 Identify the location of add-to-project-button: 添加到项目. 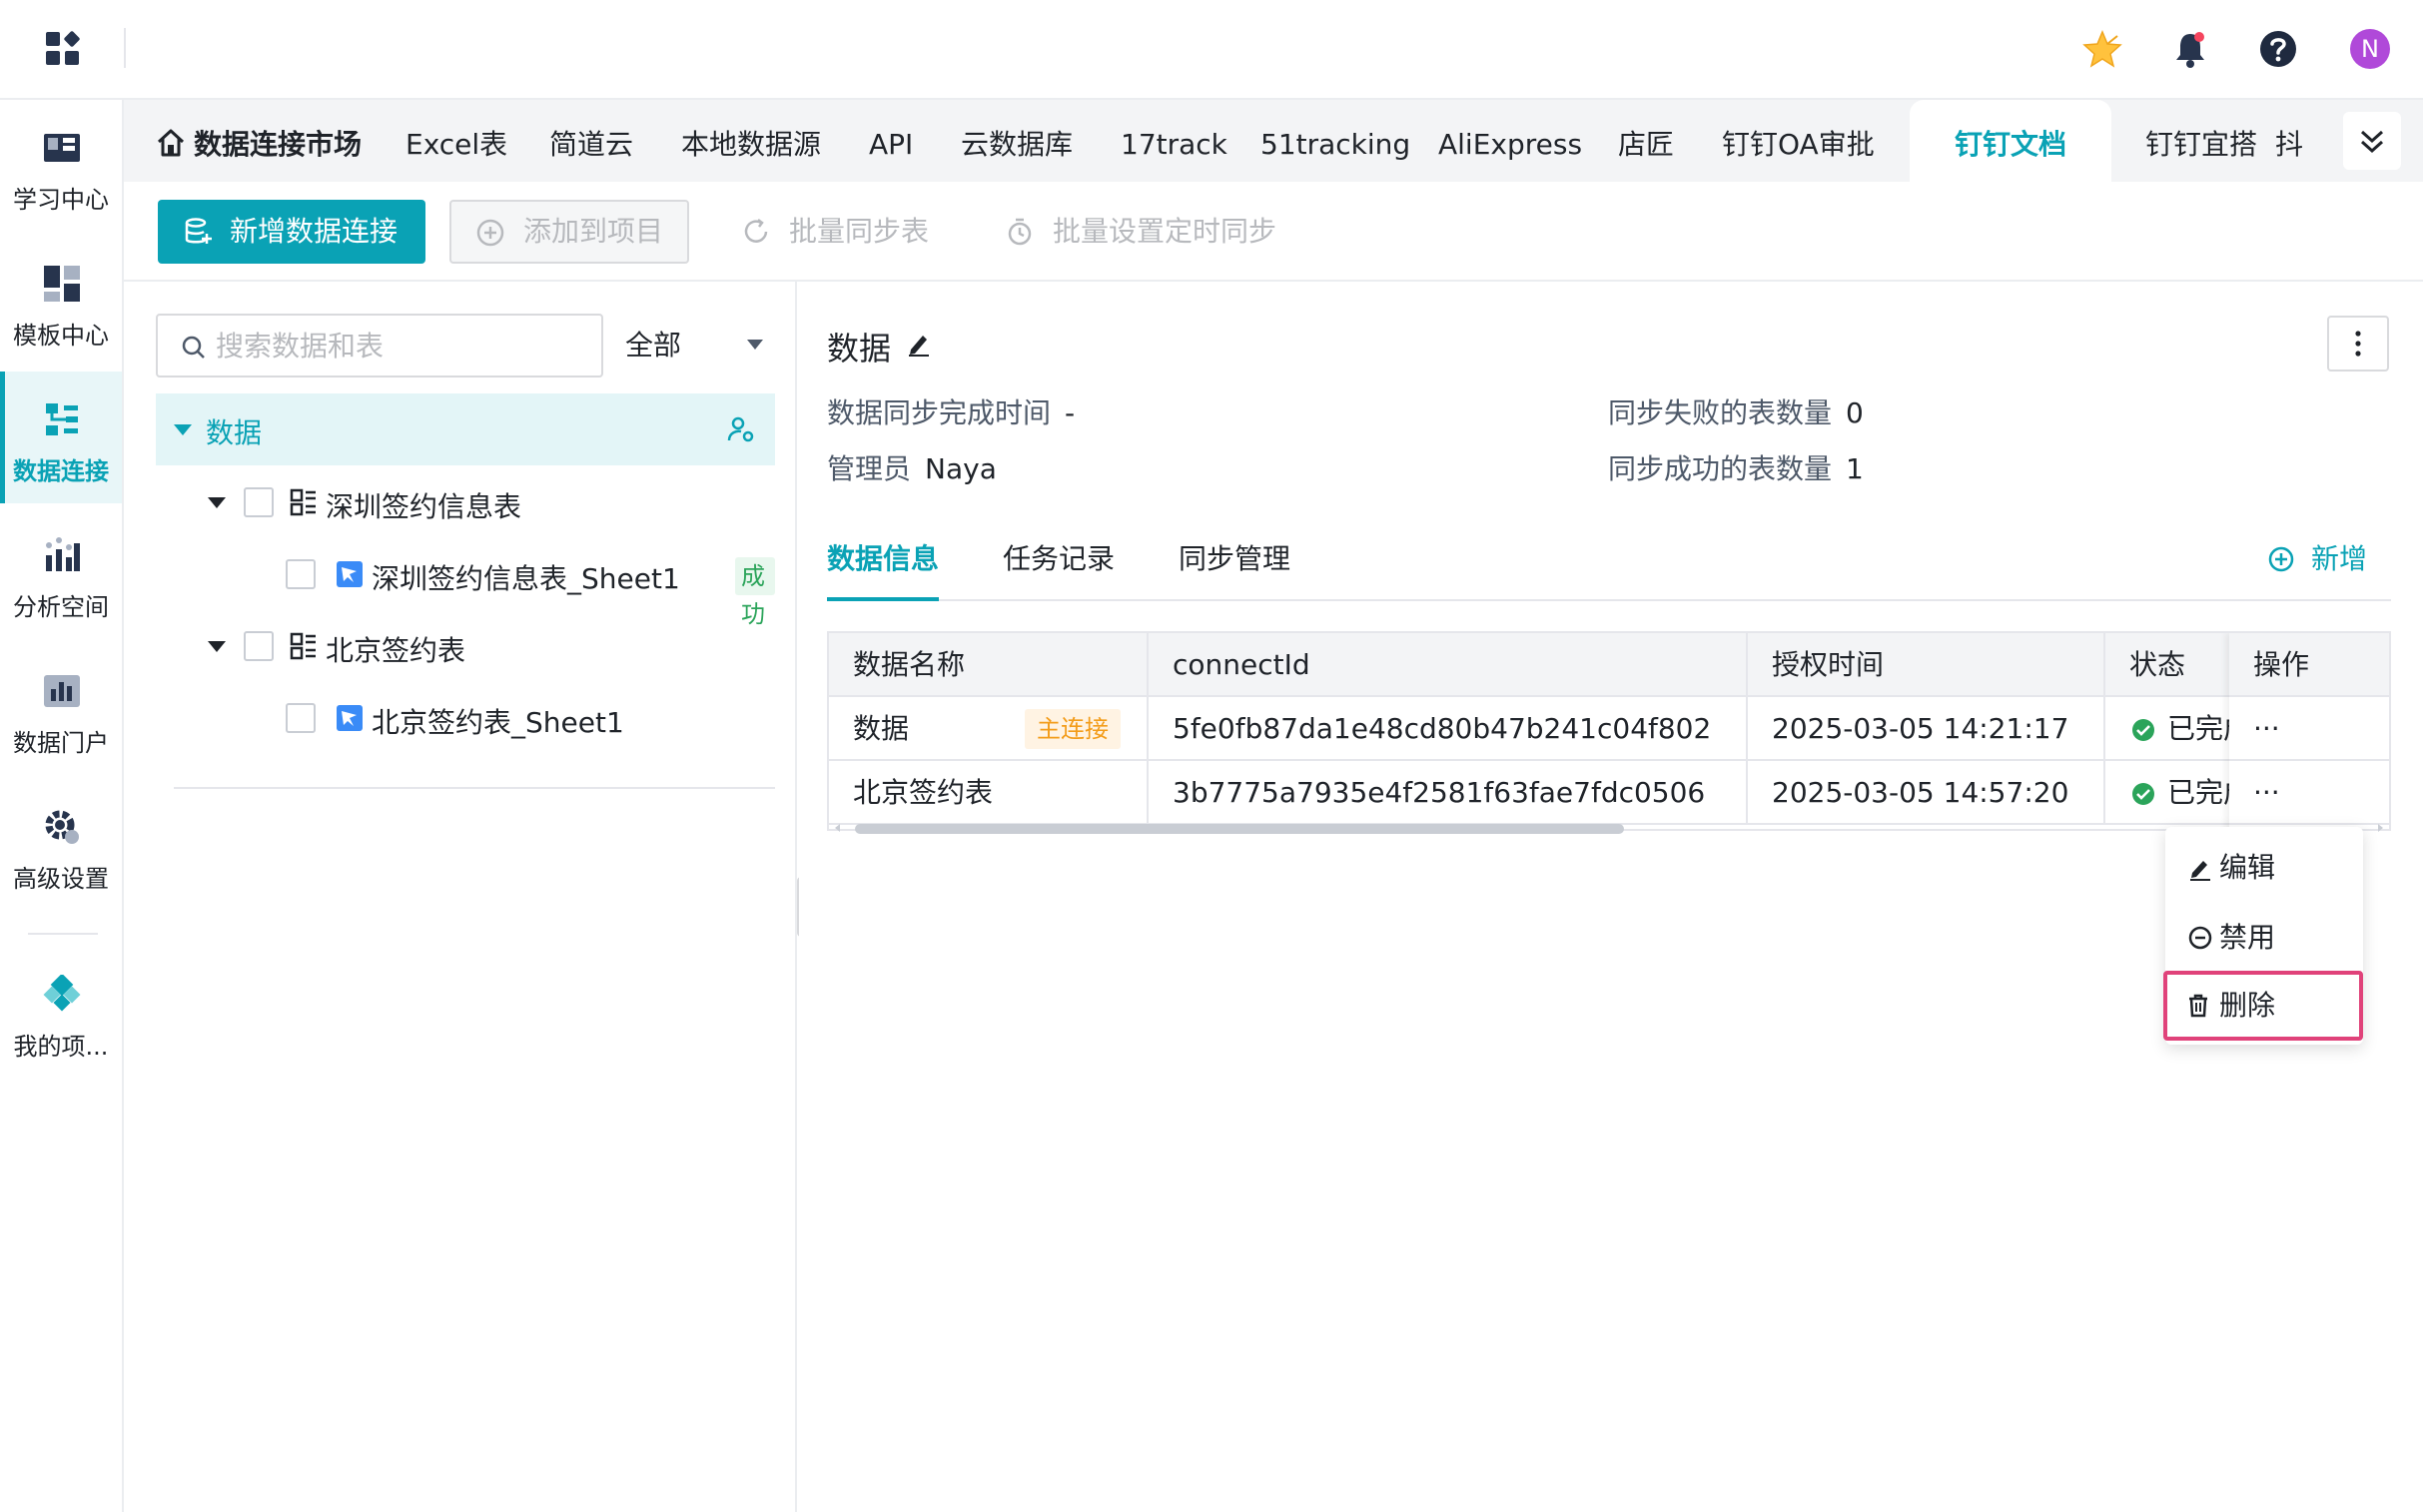
(569, 232).